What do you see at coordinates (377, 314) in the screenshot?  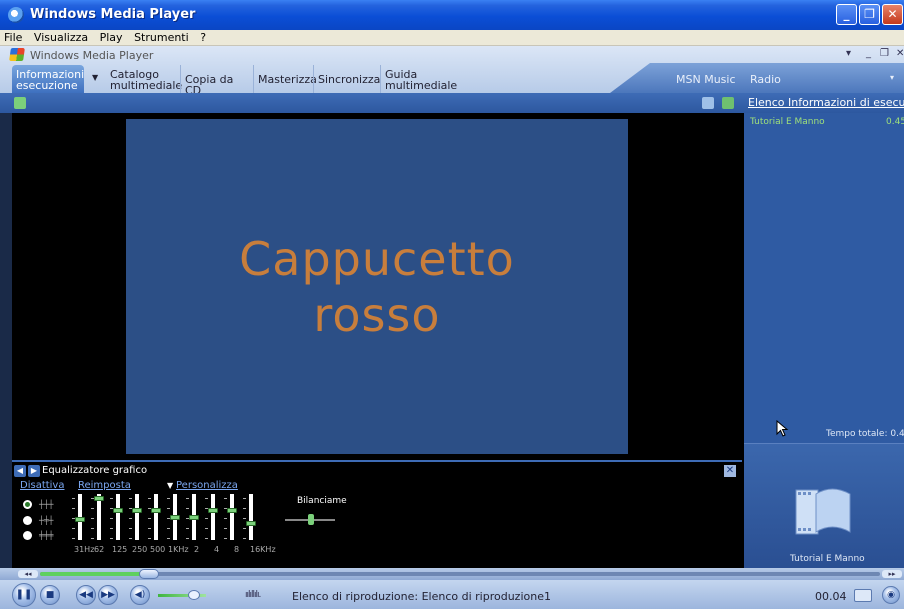 I see `video-title-line2: rosso` at bounding box center [377, 314].